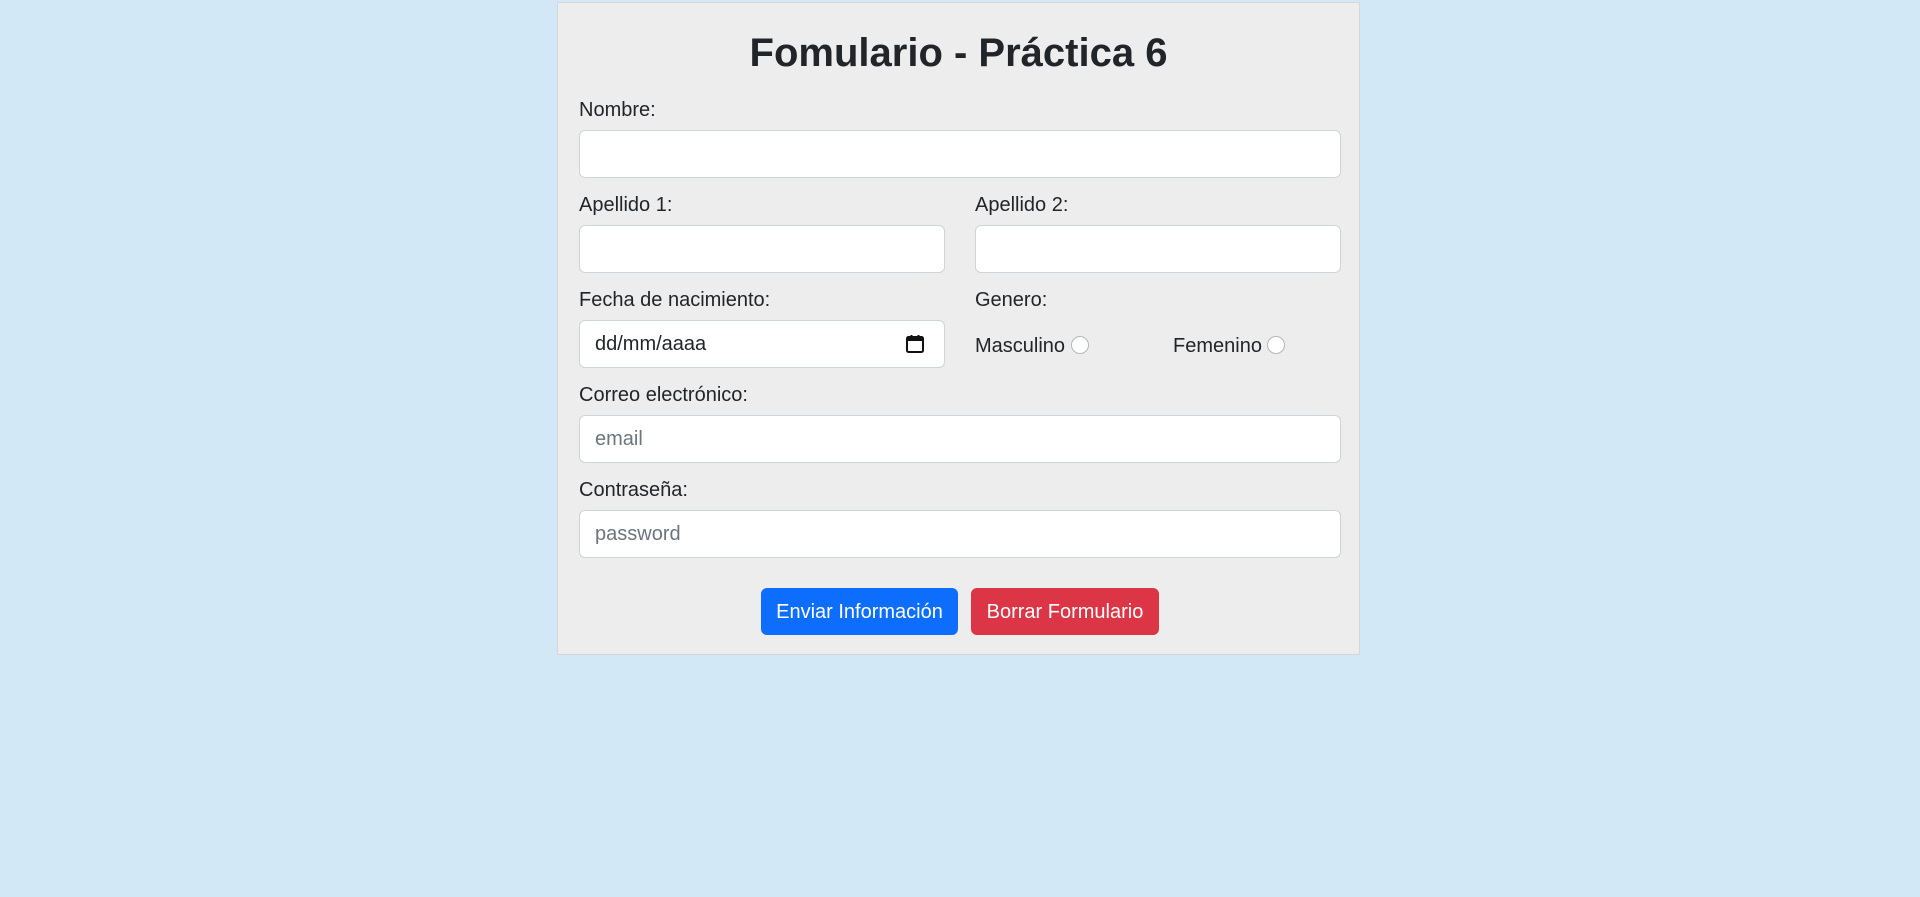 Image resolution: width=1920 pixels, height=897 pixels. What do you see at coordinates (960, 439) in the screenshot?
I see `email-input: email` at bounding box center [960, 439].